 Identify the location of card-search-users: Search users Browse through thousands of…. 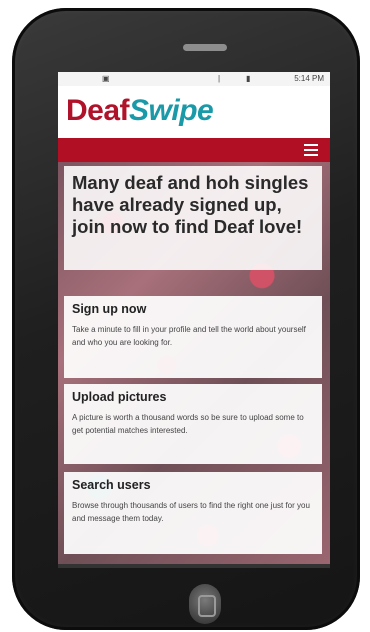
(193, 513).